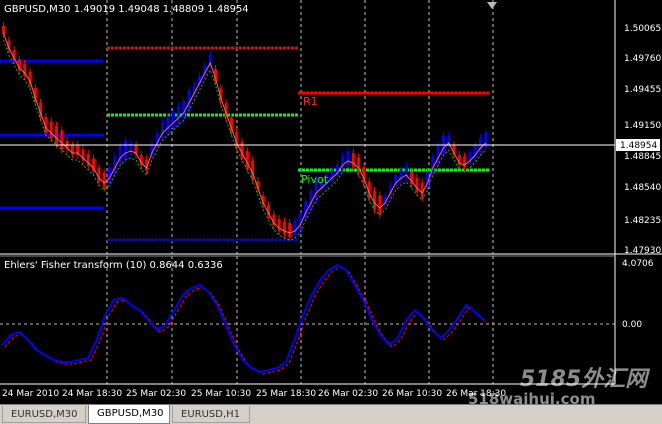 The image size is (662, 424). What do you see at coordinates (221, 394) in the screenshot?
I see `time-axis-label: 25 Mar 10:30` at bounding box center [221, 394].